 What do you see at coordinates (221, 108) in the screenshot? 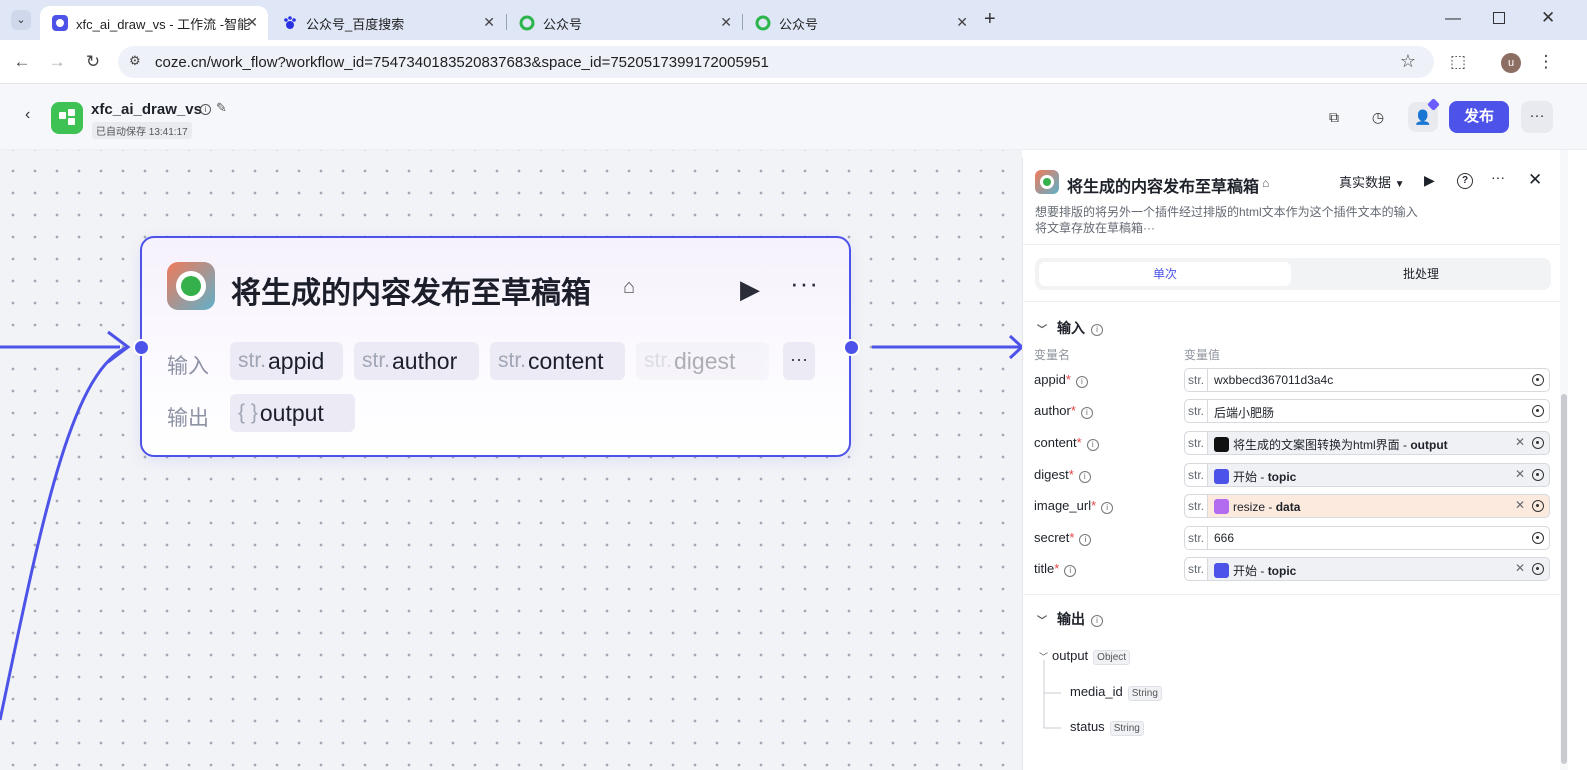
I see `edit-icon: ✎` at bounding box center [221, 108].